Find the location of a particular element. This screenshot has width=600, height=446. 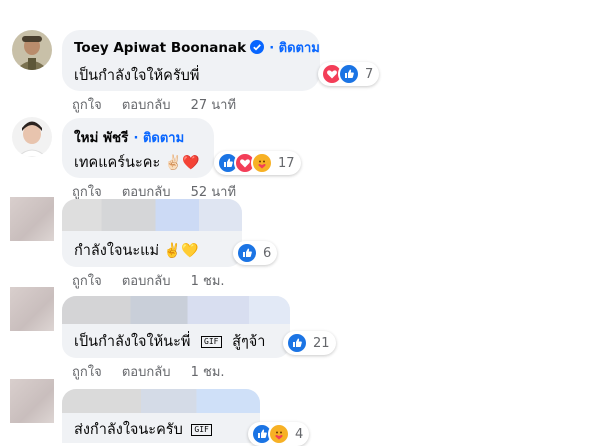

reaction-summary: 4 is located at coordinates (279, 434).